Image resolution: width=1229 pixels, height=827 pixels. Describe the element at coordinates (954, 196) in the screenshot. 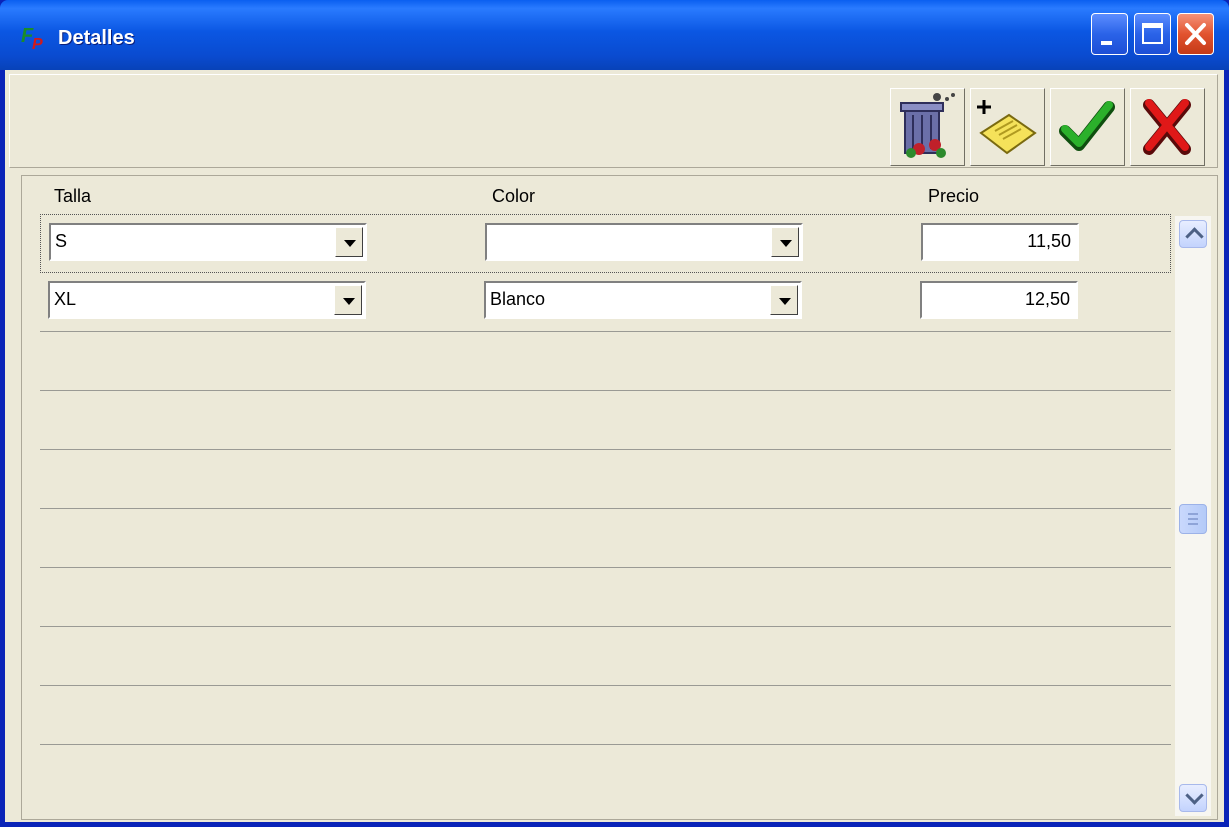

I see `column-header-precio: Precio` at that location.